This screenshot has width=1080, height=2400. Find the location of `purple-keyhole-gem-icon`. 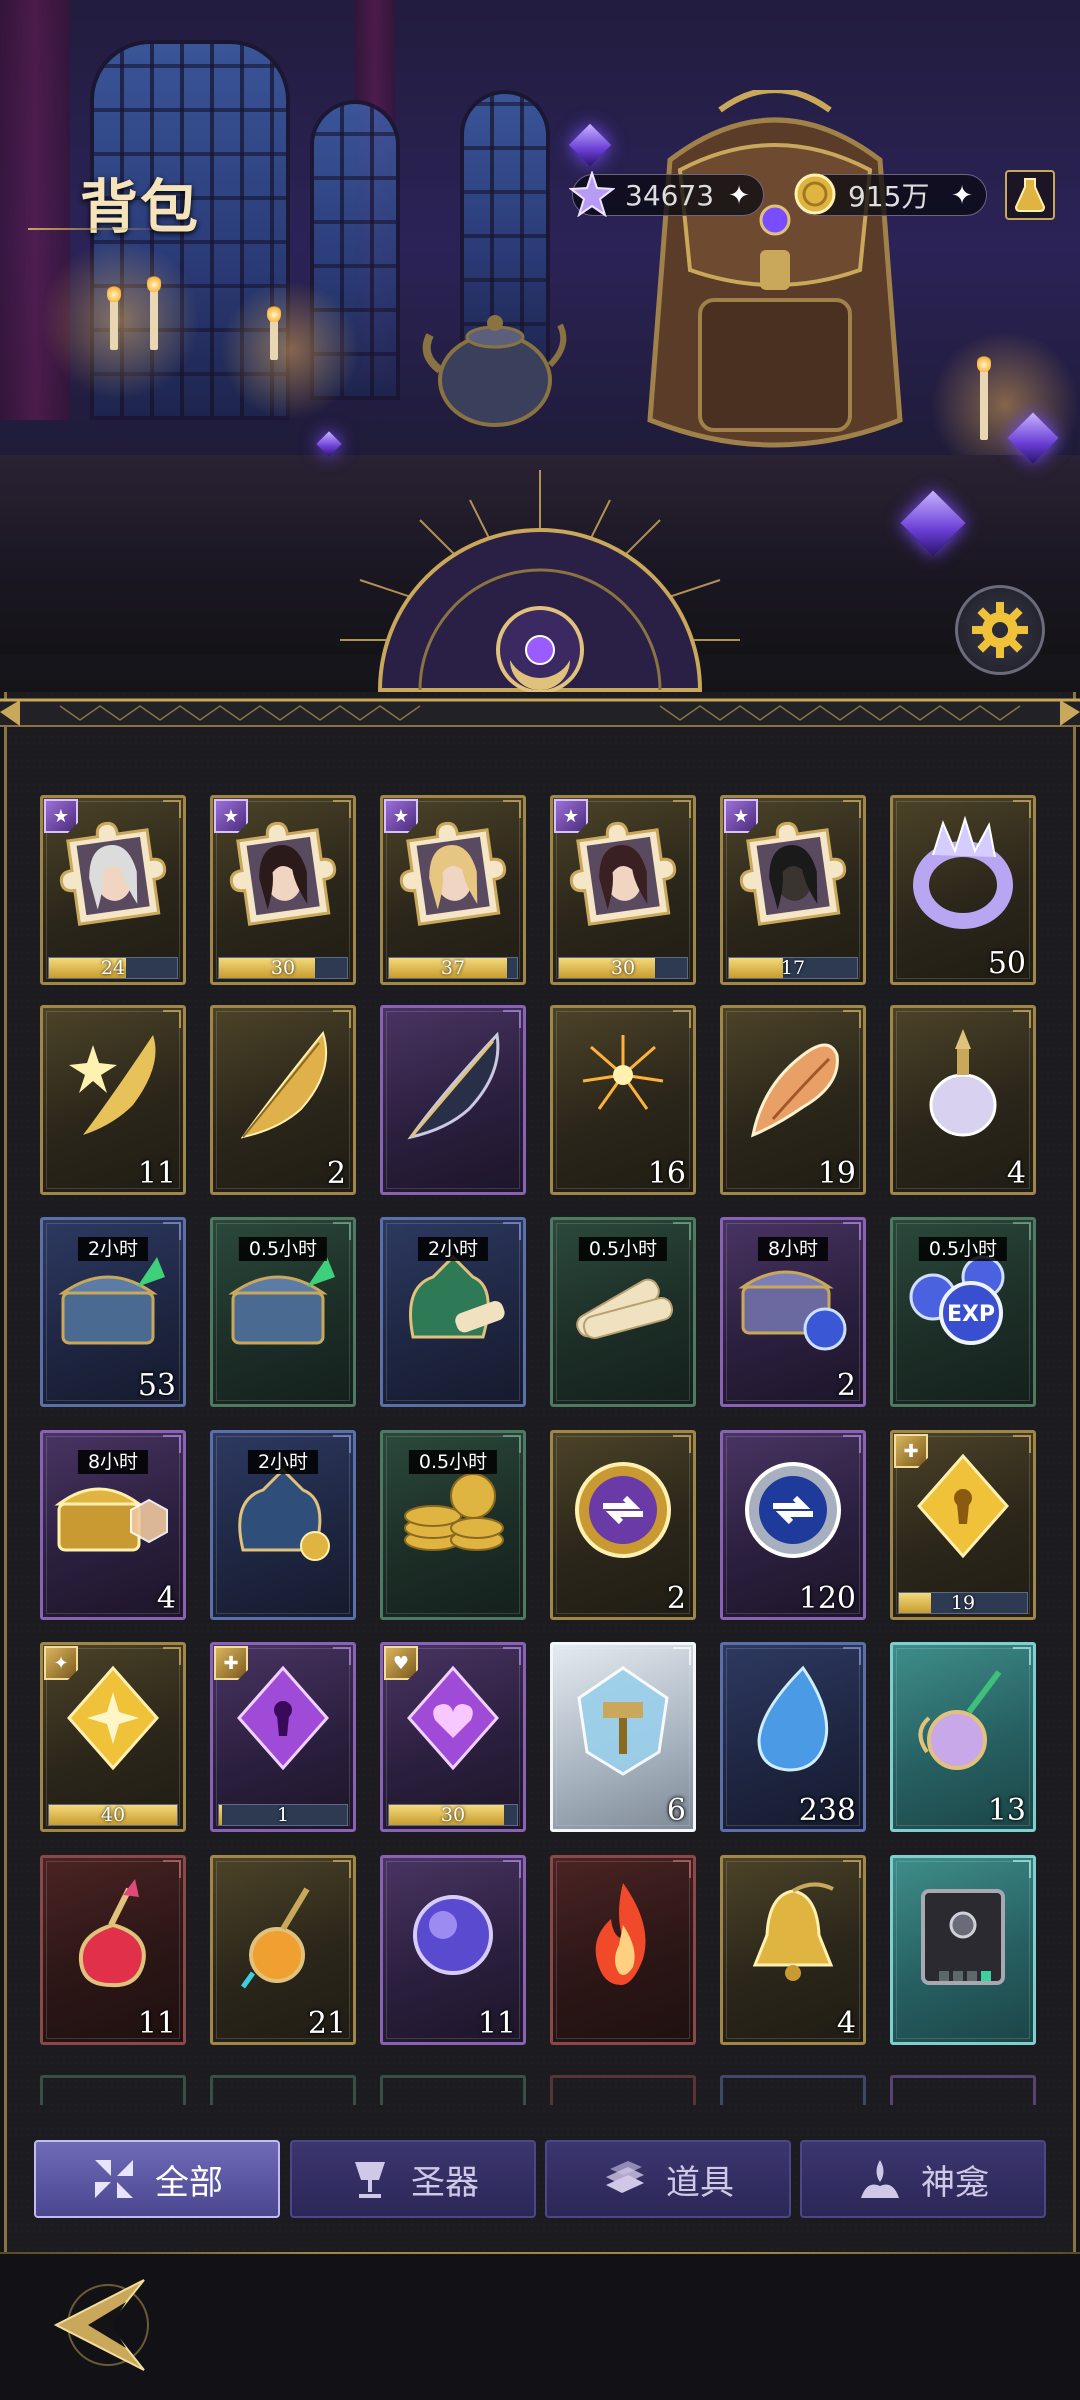

purple-keyhole-gem-icon is located at coordinates (283, 1722).